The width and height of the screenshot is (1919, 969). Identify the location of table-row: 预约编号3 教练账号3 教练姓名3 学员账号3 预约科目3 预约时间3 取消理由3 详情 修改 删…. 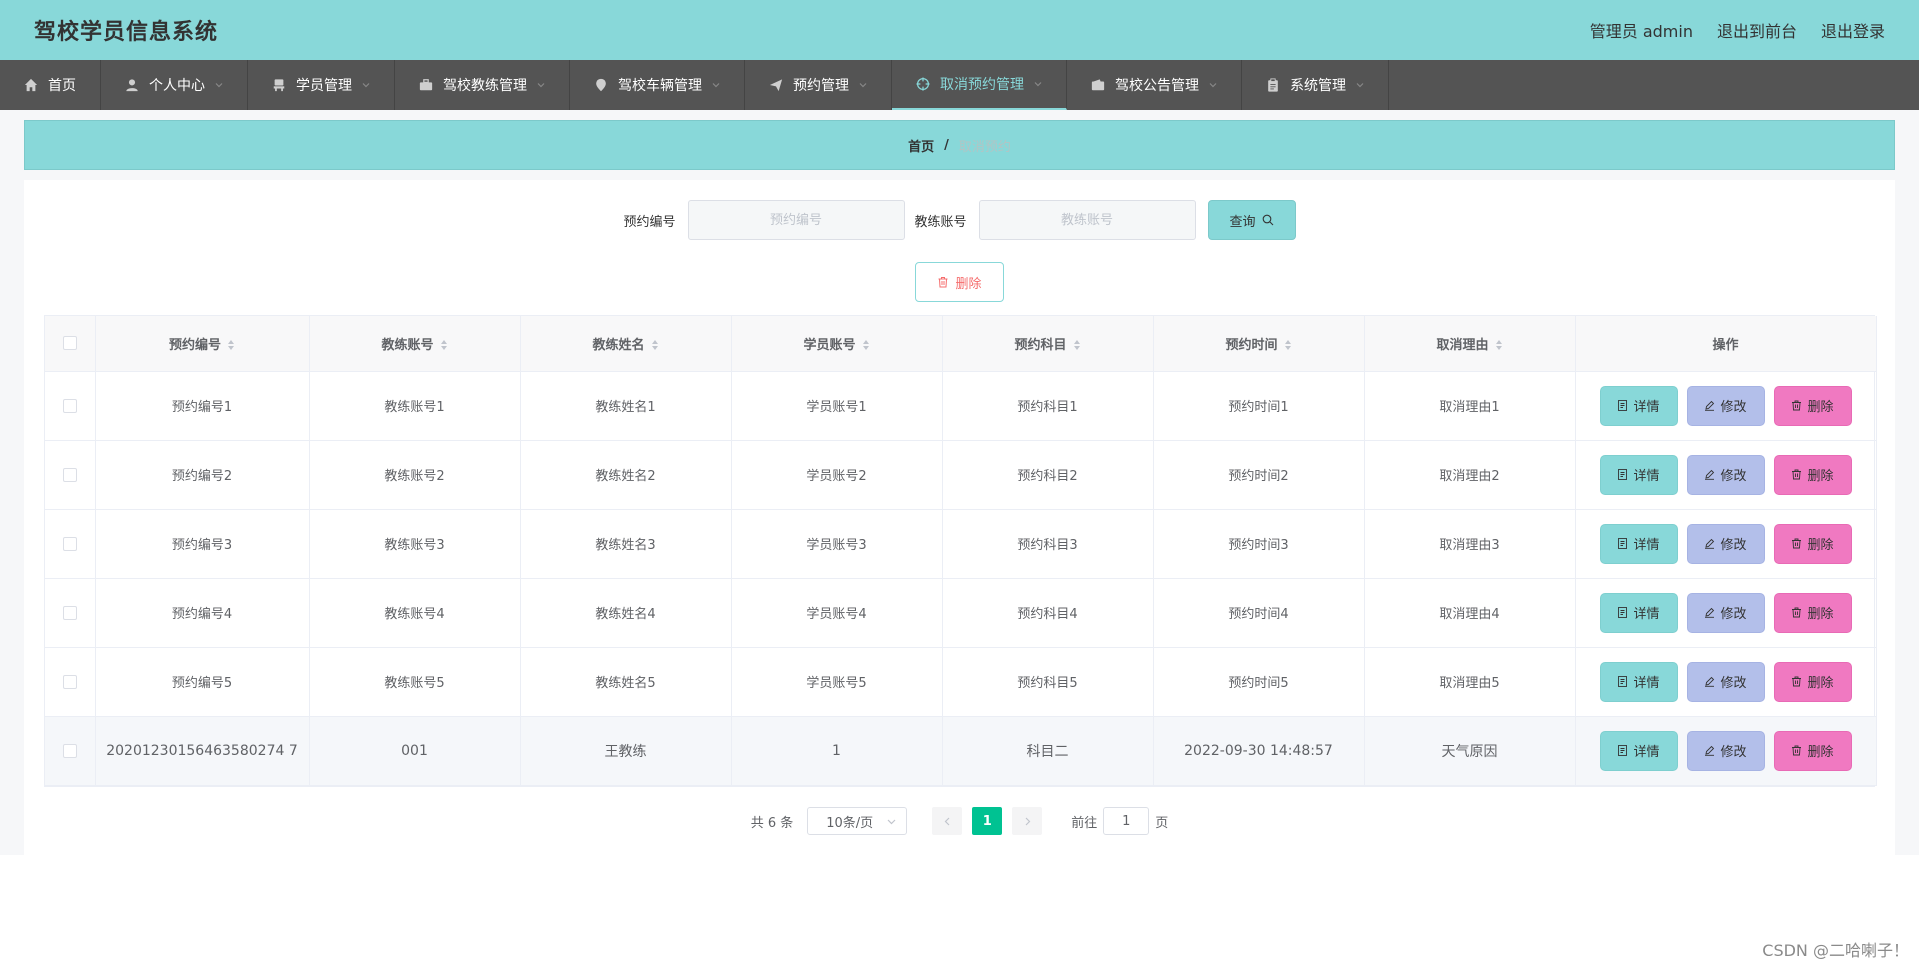
(961, 544).